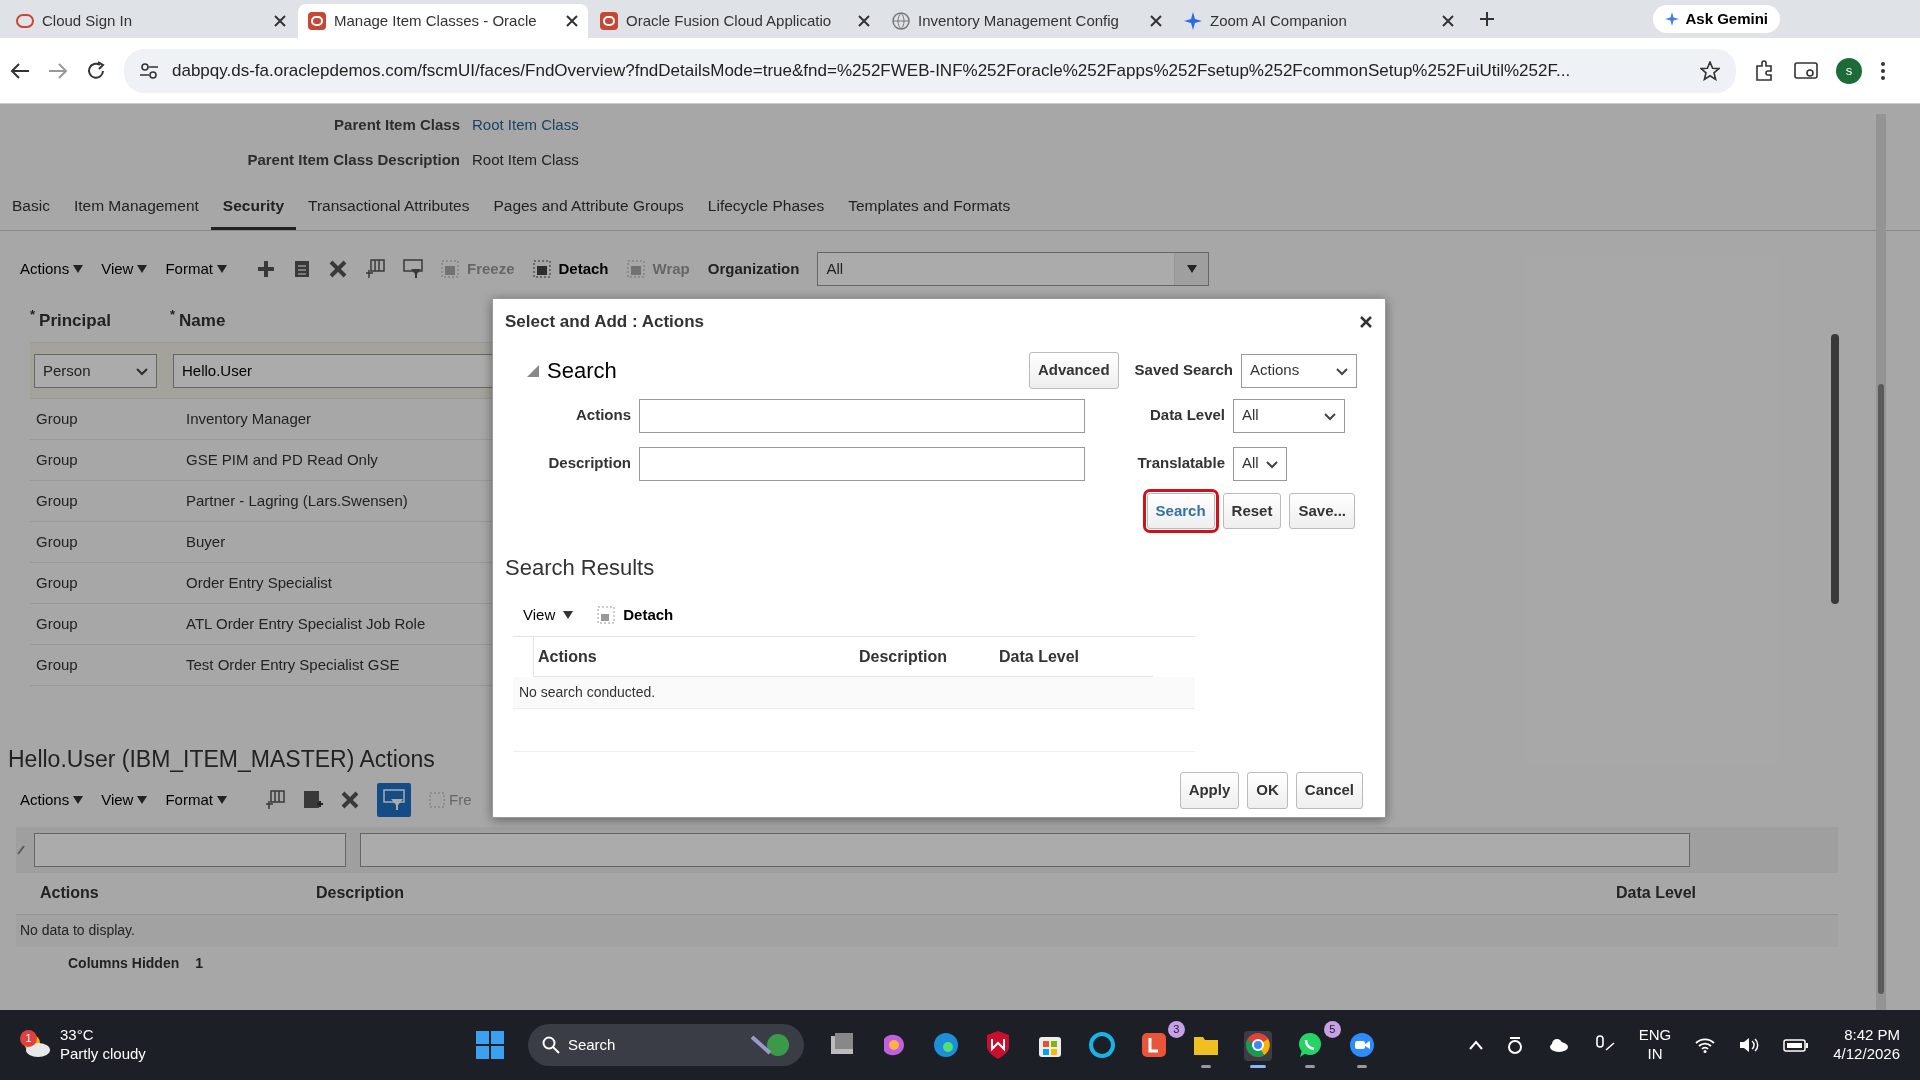  Describe the element at coordinates (1252, 510) in the screenshot. I see `dialog-button: Reset` at that location.